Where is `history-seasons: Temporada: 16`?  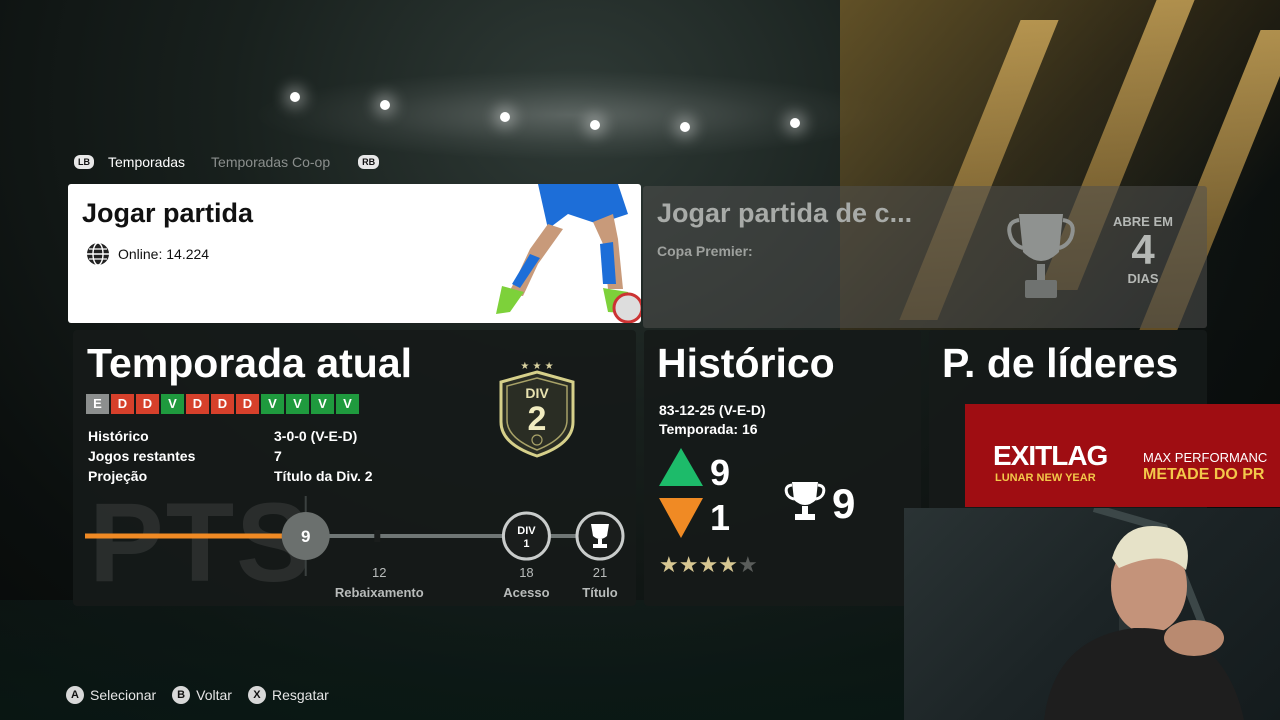 history-seasons: Temporada: 16 is located at coordinates (708, 429).